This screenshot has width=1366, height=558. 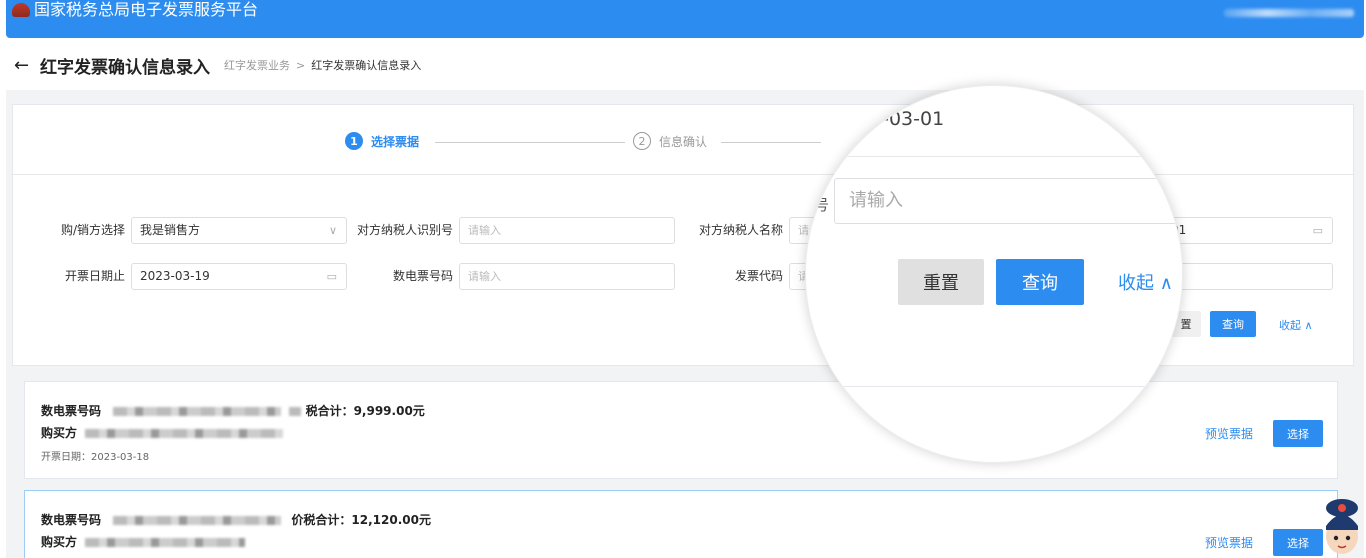 What do you see at coordinates (257, 65) in the screenshot?
I see `breadcrumb-item-red-invoice: 红字发票业务` at bounding box center [257, 65].